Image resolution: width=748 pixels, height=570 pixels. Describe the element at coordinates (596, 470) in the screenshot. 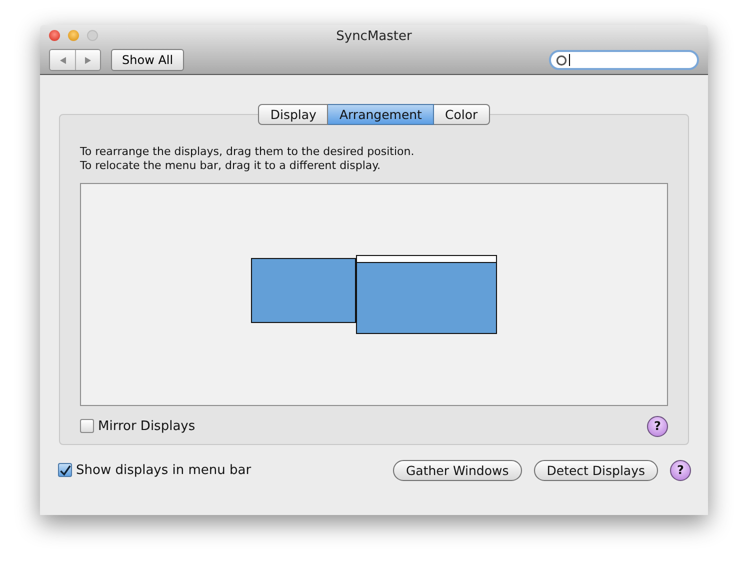

I see `action-button: Detect Displays` at that location.